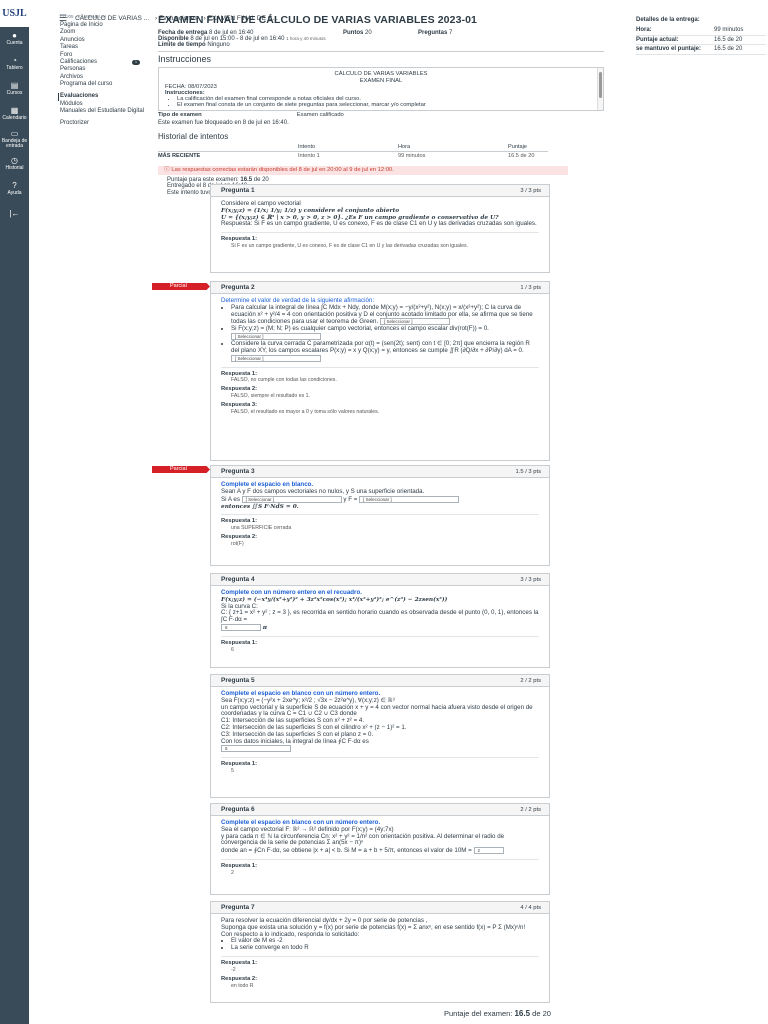 This screenshot has width=768, height=1024. What do you see at coordinates (103, 104) in the screenshot?
I see `course-nav-modules: Módulos` at bounding box center [103, 104].